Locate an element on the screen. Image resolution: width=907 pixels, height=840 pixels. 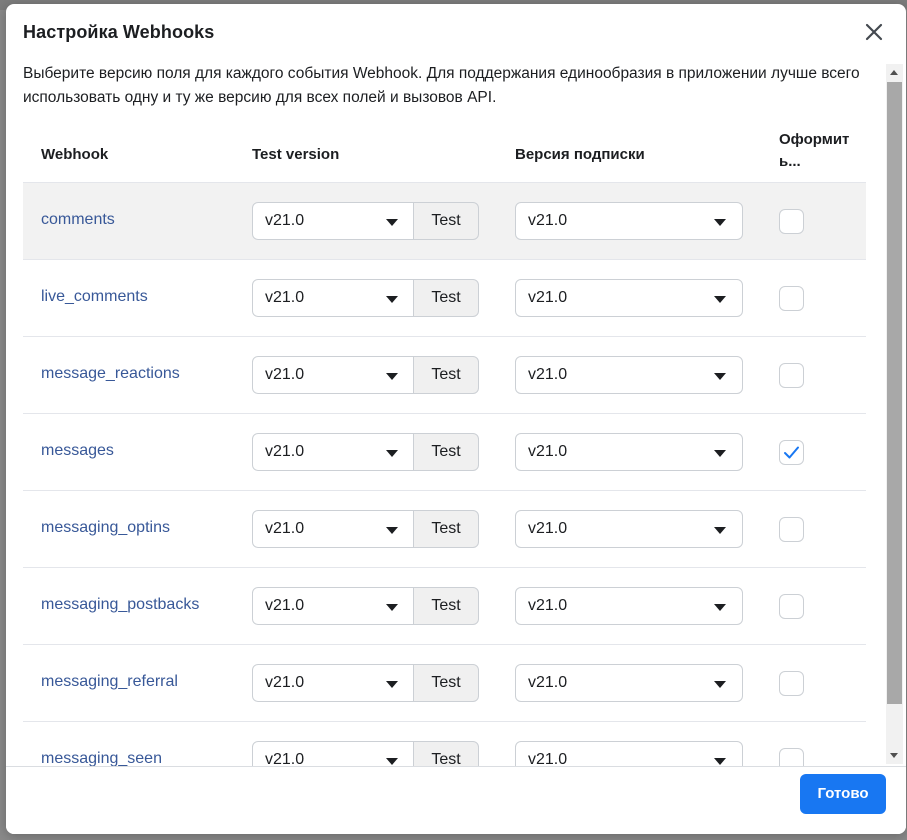
table-row: messaging_optins v21.0 Test v21.0 is located at coordinates (444, 529).